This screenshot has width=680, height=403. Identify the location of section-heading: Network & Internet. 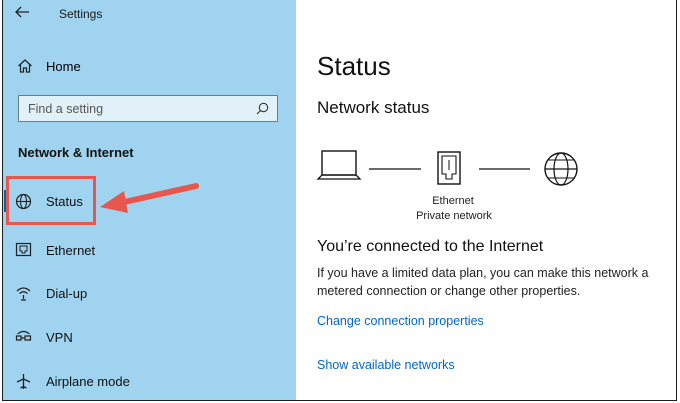
(76, 152).